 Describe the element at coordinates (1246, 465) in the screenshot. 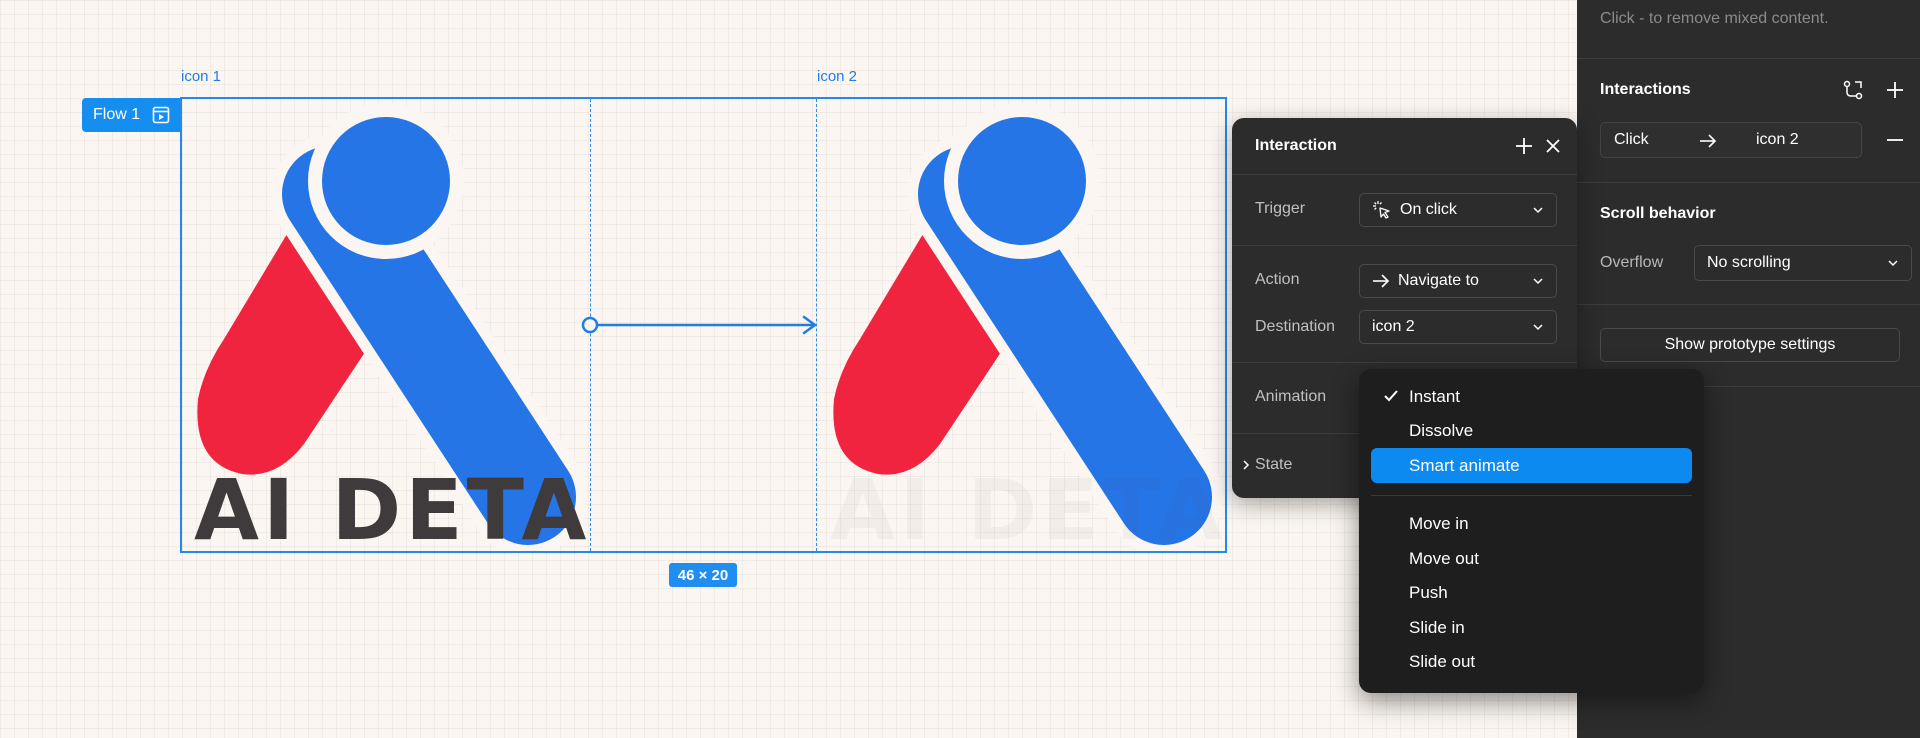

I see `chevron-right-icon` at that location.